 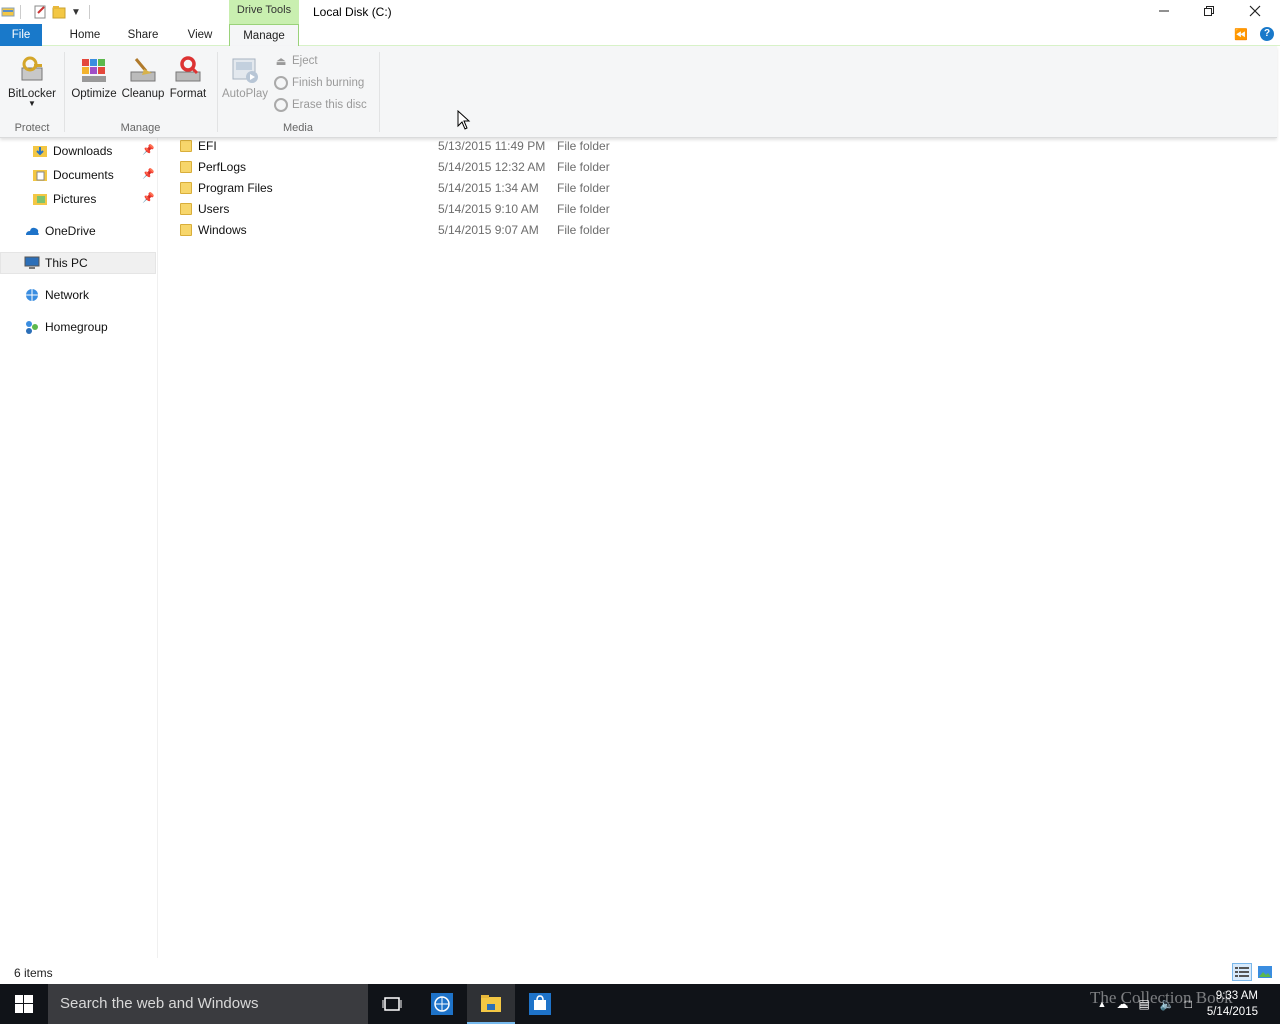 What do you see at coordinates (1232, 1004) in the screenshot?
I see `taskbar-clock: 9:33 AM 5/14/2015` at bounding box center [1232, 1004].